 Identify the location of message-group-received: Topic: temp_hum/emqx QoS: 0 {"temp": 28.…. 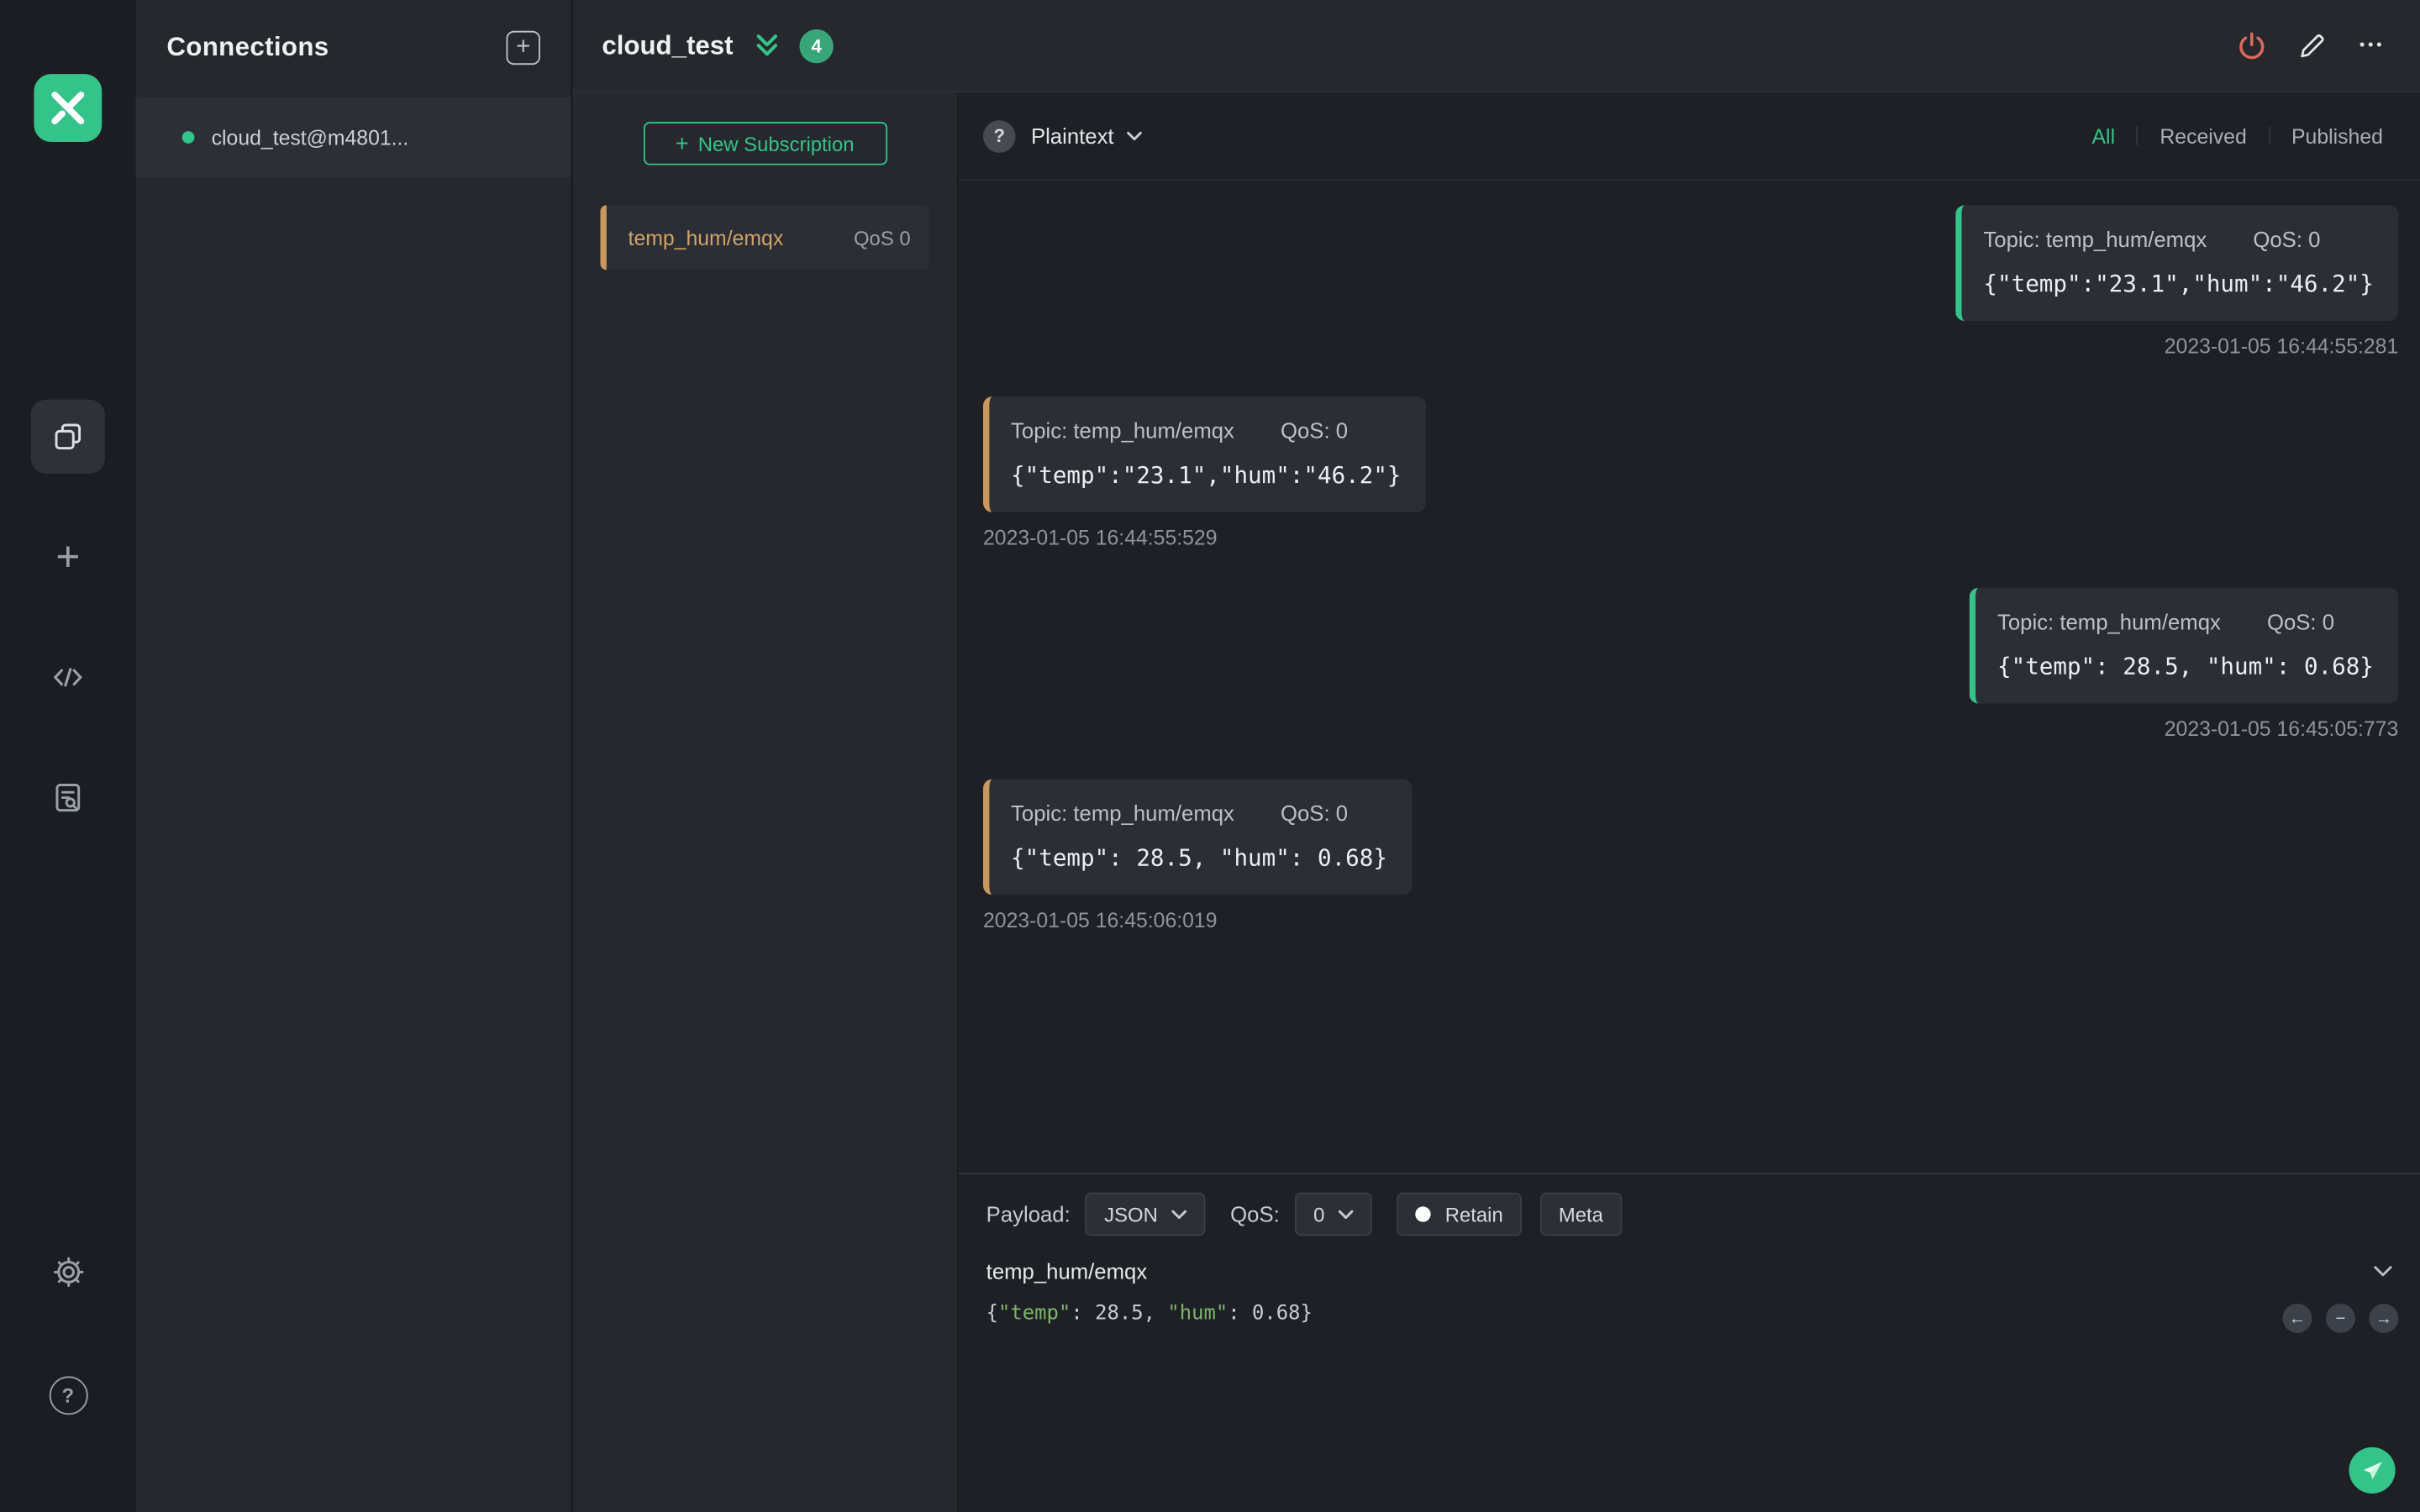
(1690, 855).